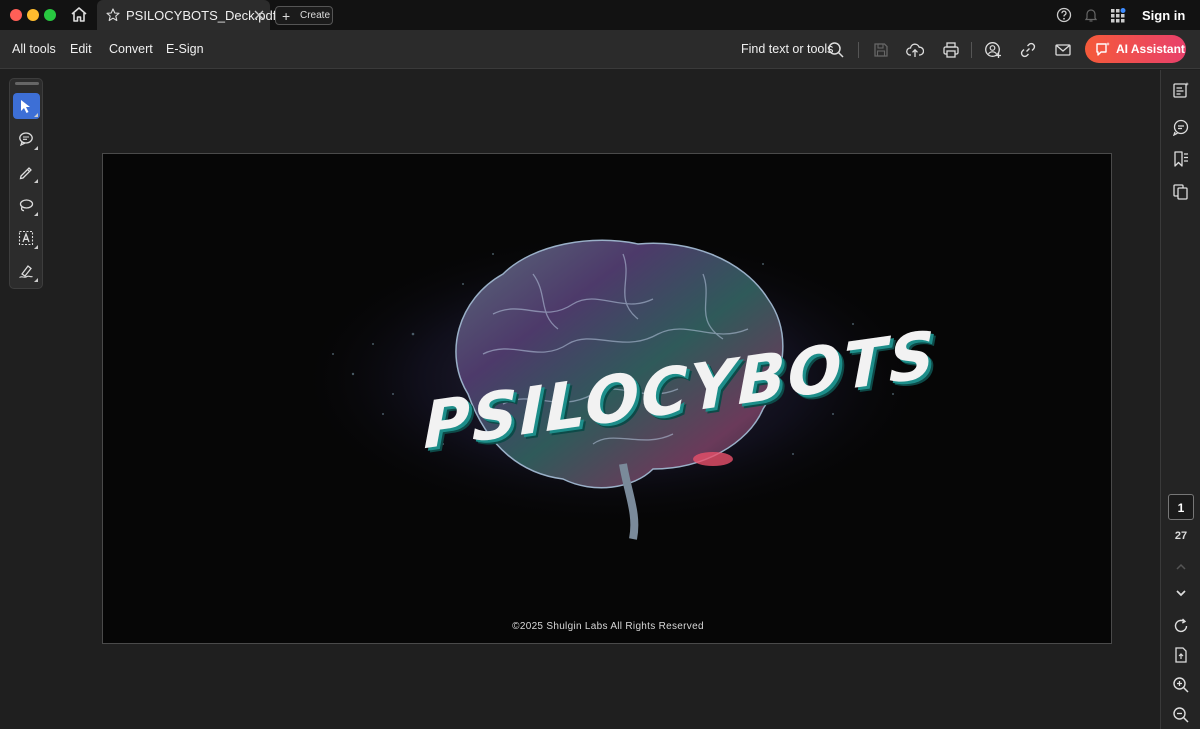  What do you see at coordinates (1118, 15) in the screenshot?
I see `apps-grid-icon` at bounding box center [1118, 15].